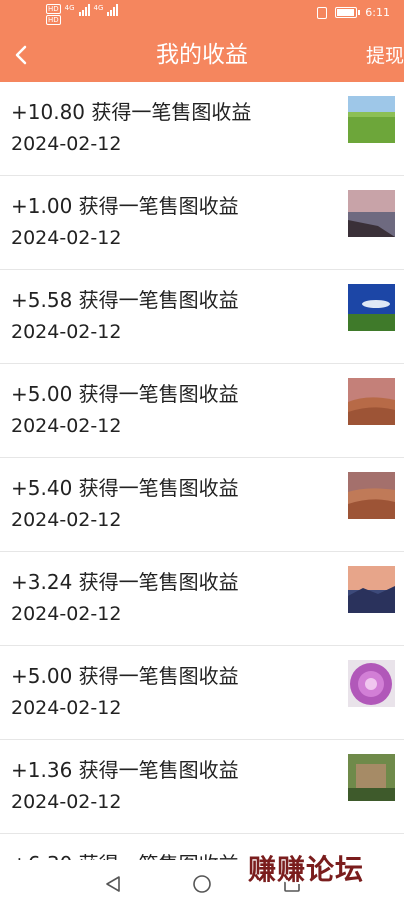 The image size is (404, 908). Describe the element at coordinates (125, 488) in the screenshot. I see `earning-title: +5.40 获得一笔售图收益` at that location.